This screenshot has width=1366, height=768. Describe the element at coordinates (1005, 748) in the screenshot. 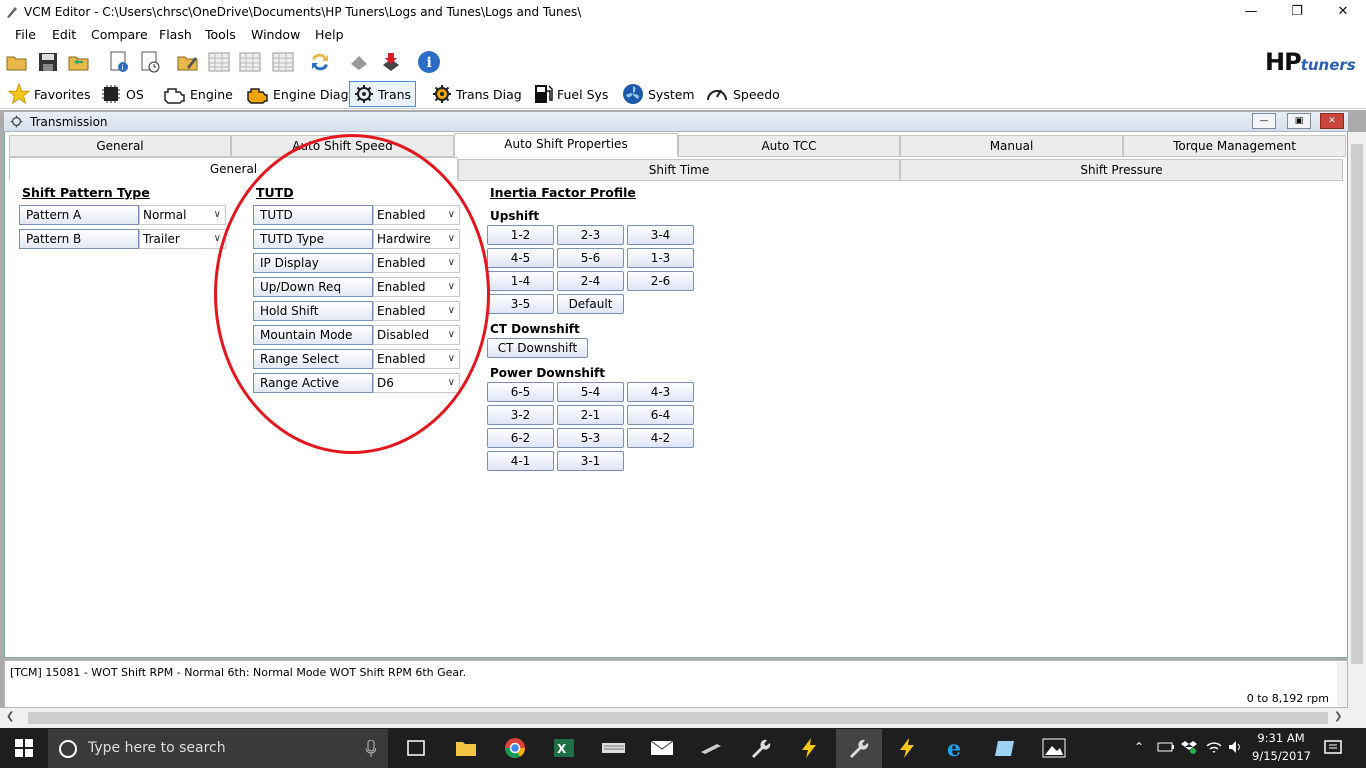

I see `notebook-icon` at that location.